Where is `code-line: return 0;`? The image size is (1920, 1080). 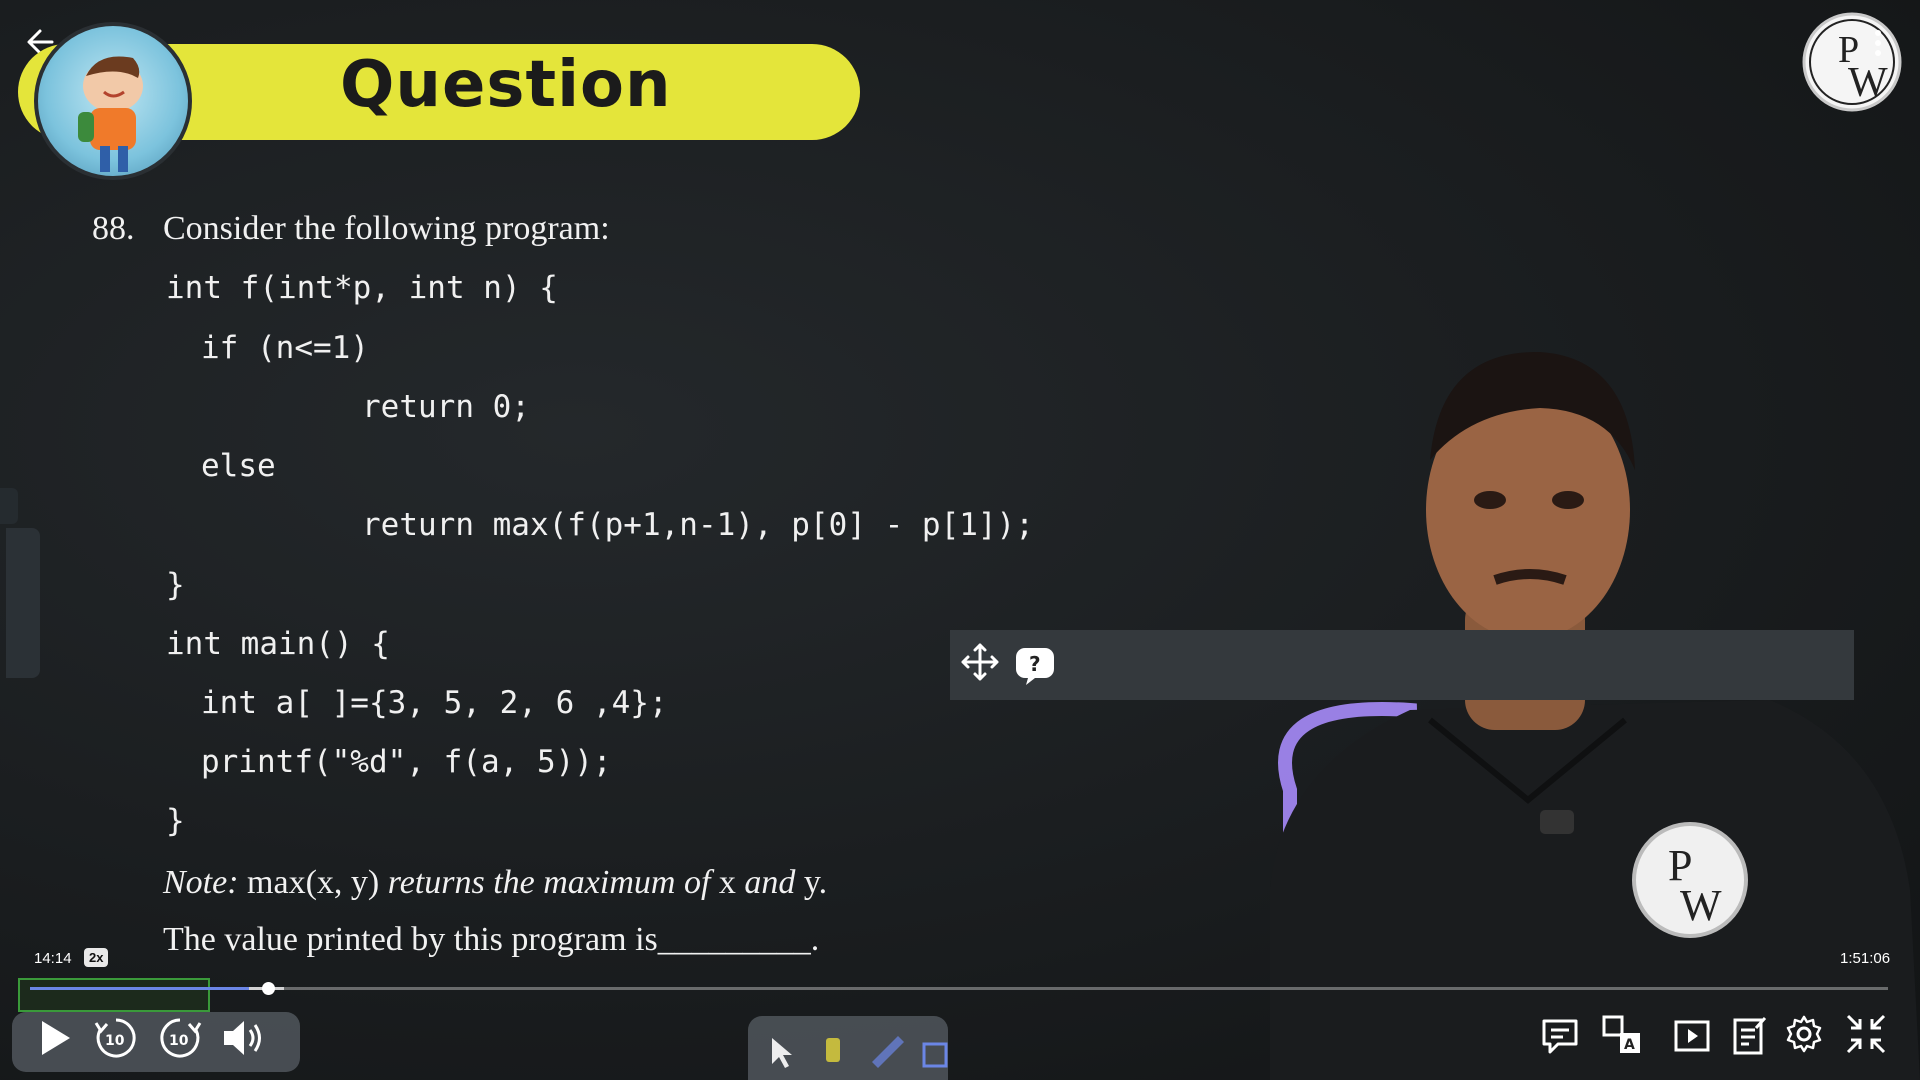 code-line: return 0; is located at coordinates (446, 407).